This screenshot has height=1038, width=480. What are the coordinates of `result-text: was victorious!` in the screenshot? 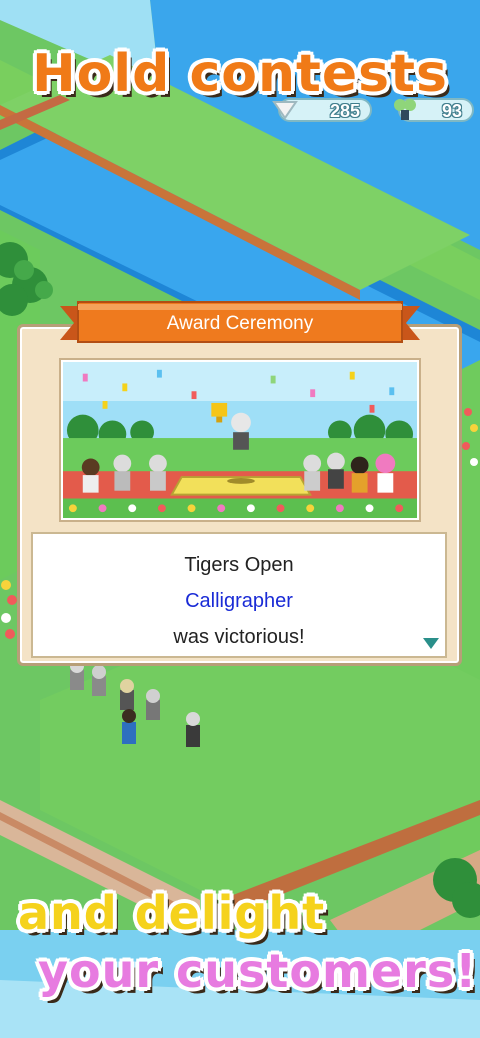 It's located at (239, 637).